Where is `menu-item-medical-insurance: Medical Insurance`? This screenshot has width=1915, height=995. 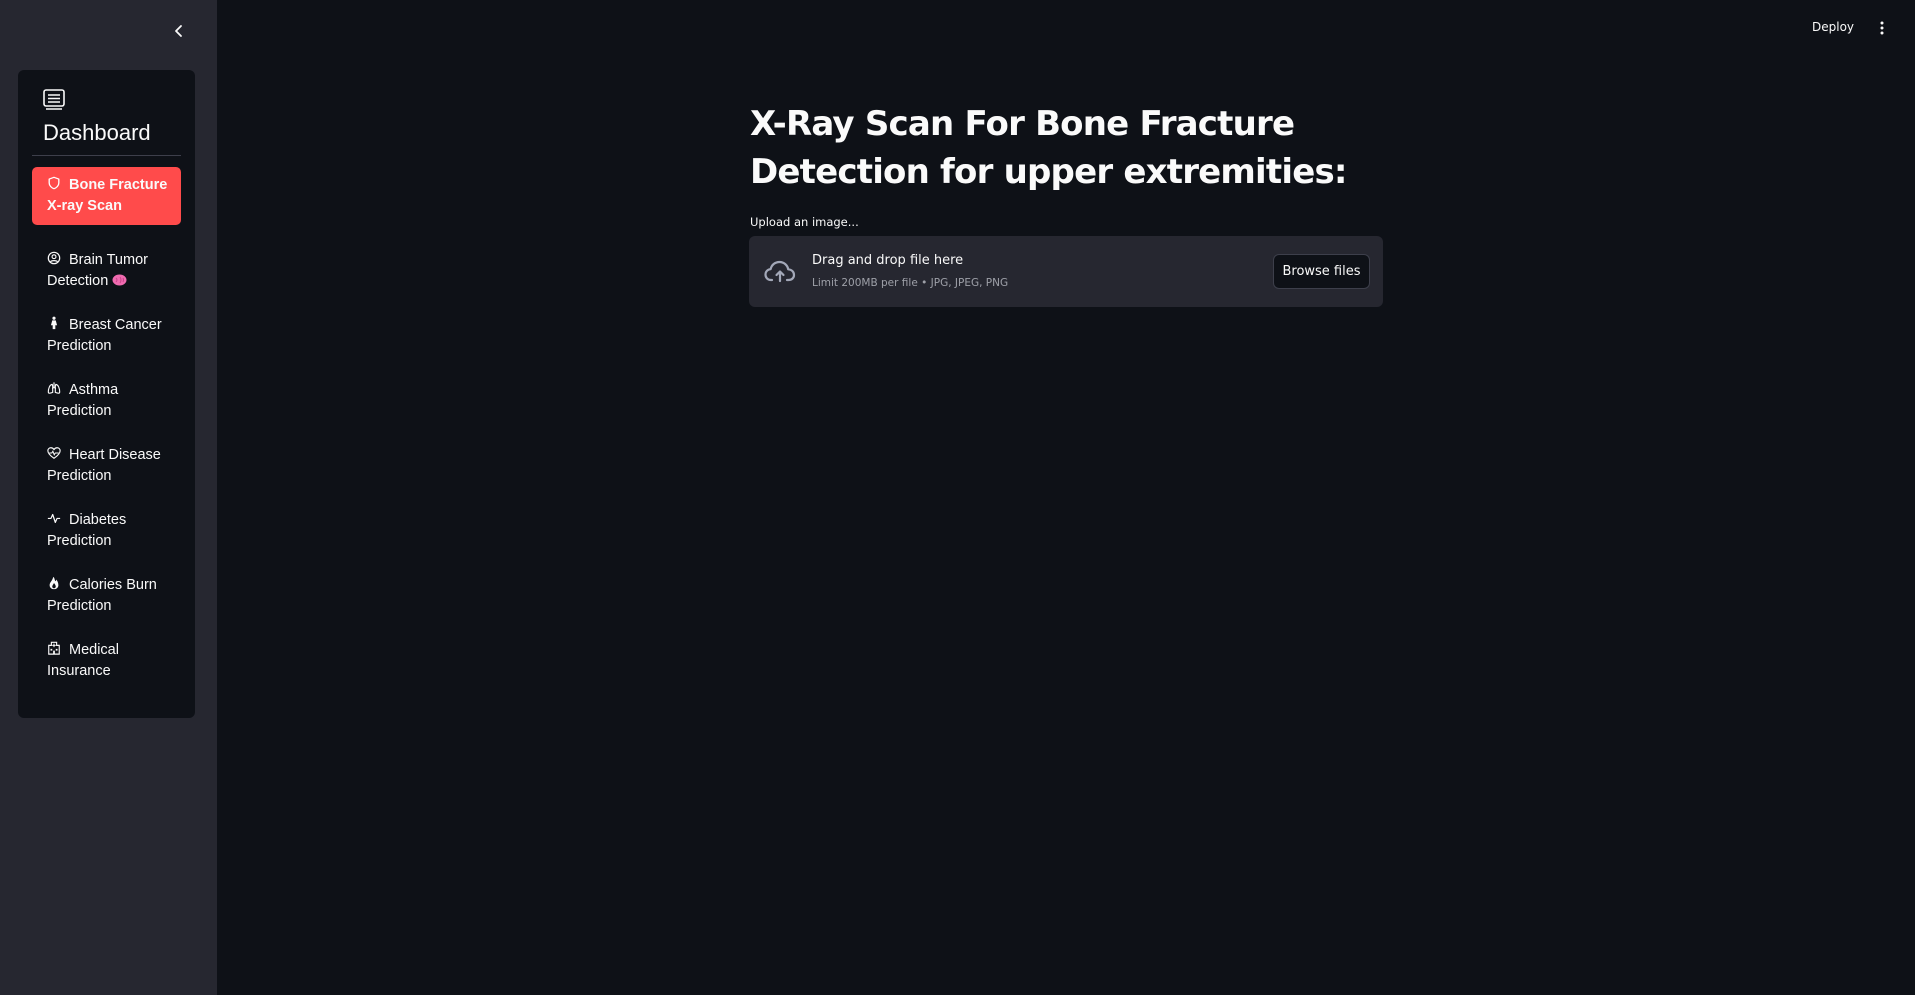 menu-item-medical-insurance: Medical Insurance is located at coordinates (106, 661).